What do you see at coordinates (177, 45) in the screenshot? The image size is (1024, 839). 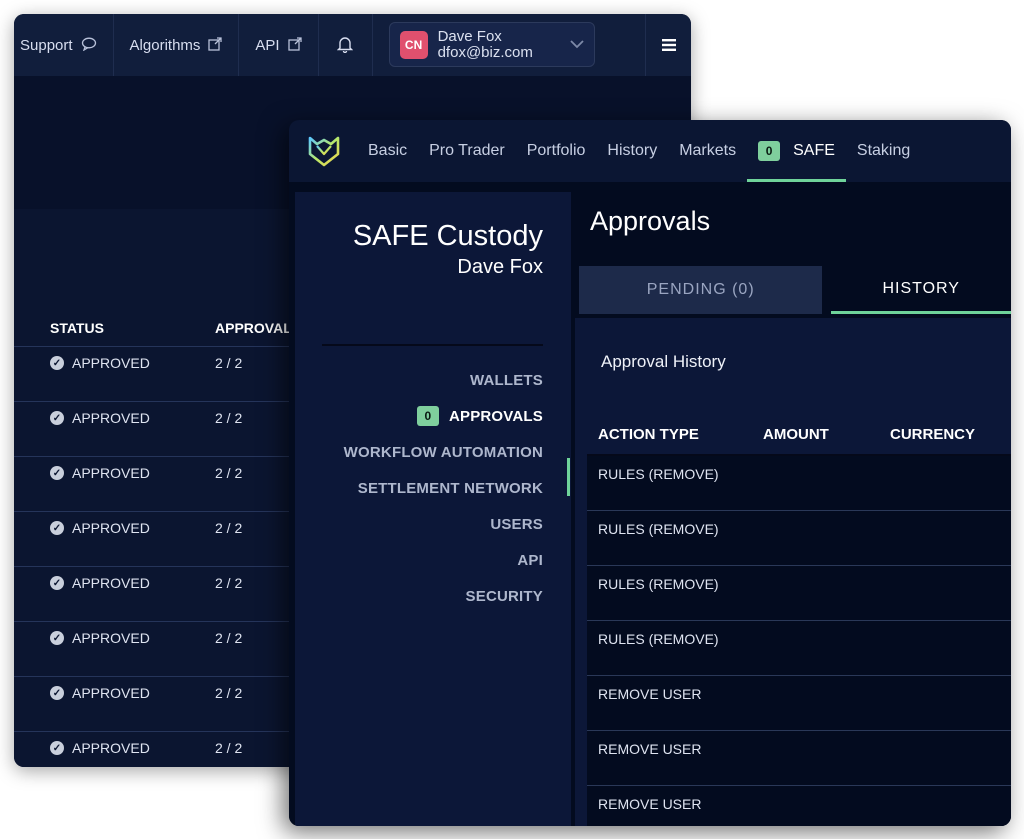 I see `algorithms-link: Algorithms` at bounding box center [177, 45].